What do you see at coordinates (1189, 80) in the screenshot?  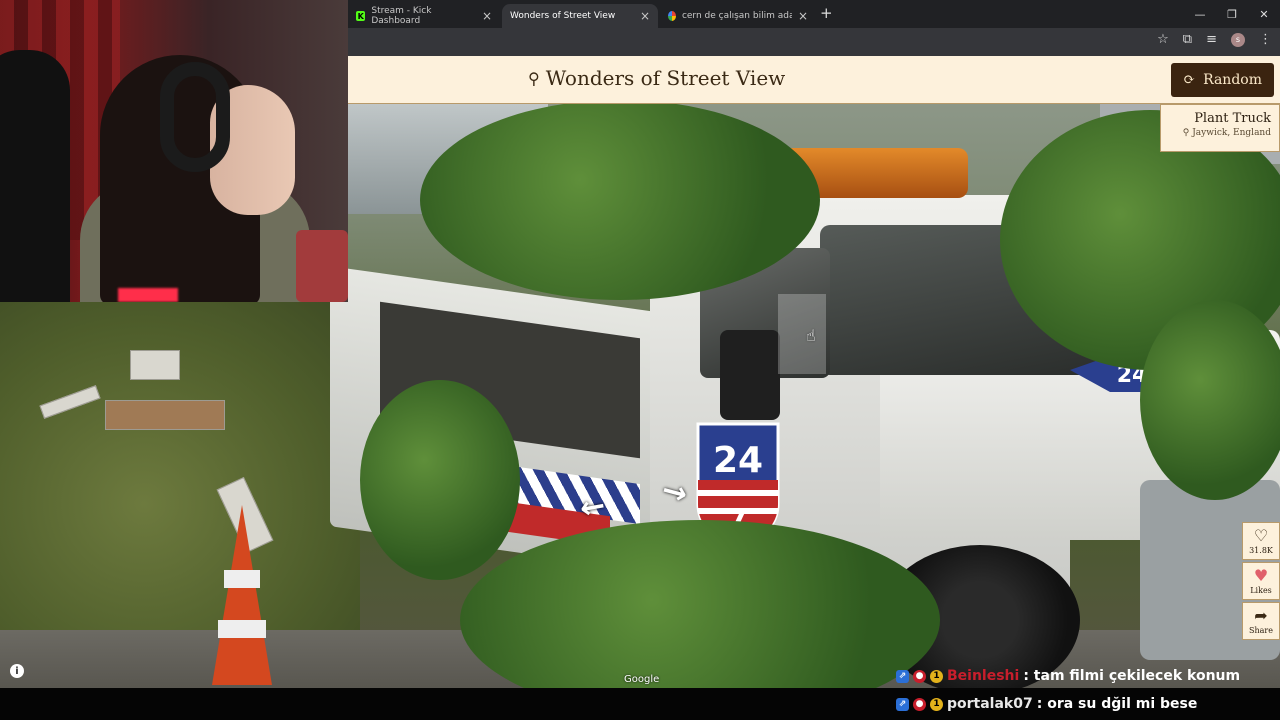 I see `refresh-icon: ⟳` at bounding box center [1189, 80].